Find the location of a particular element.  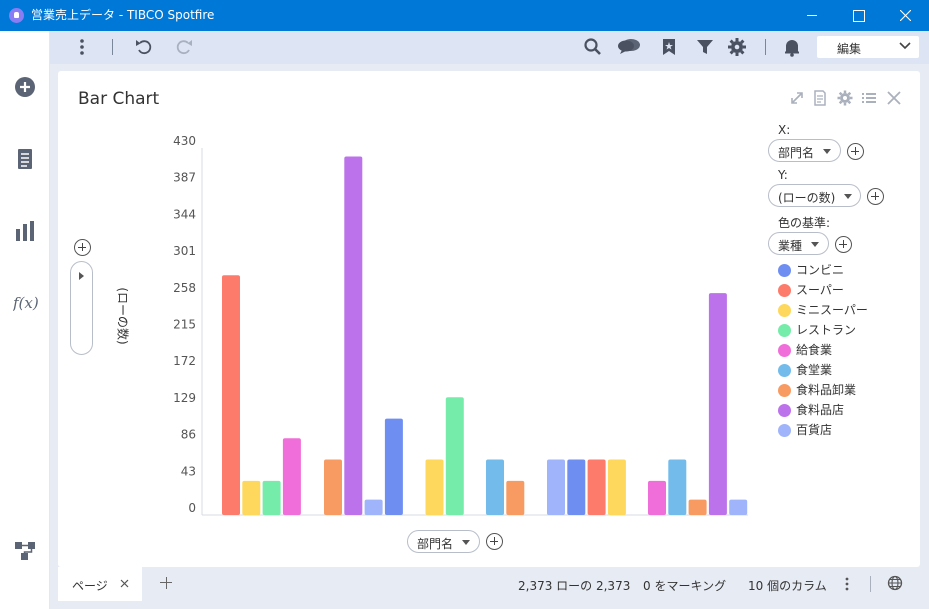

row-count: 2,373 ローの 2,373 is located at coordinates (574, 586).